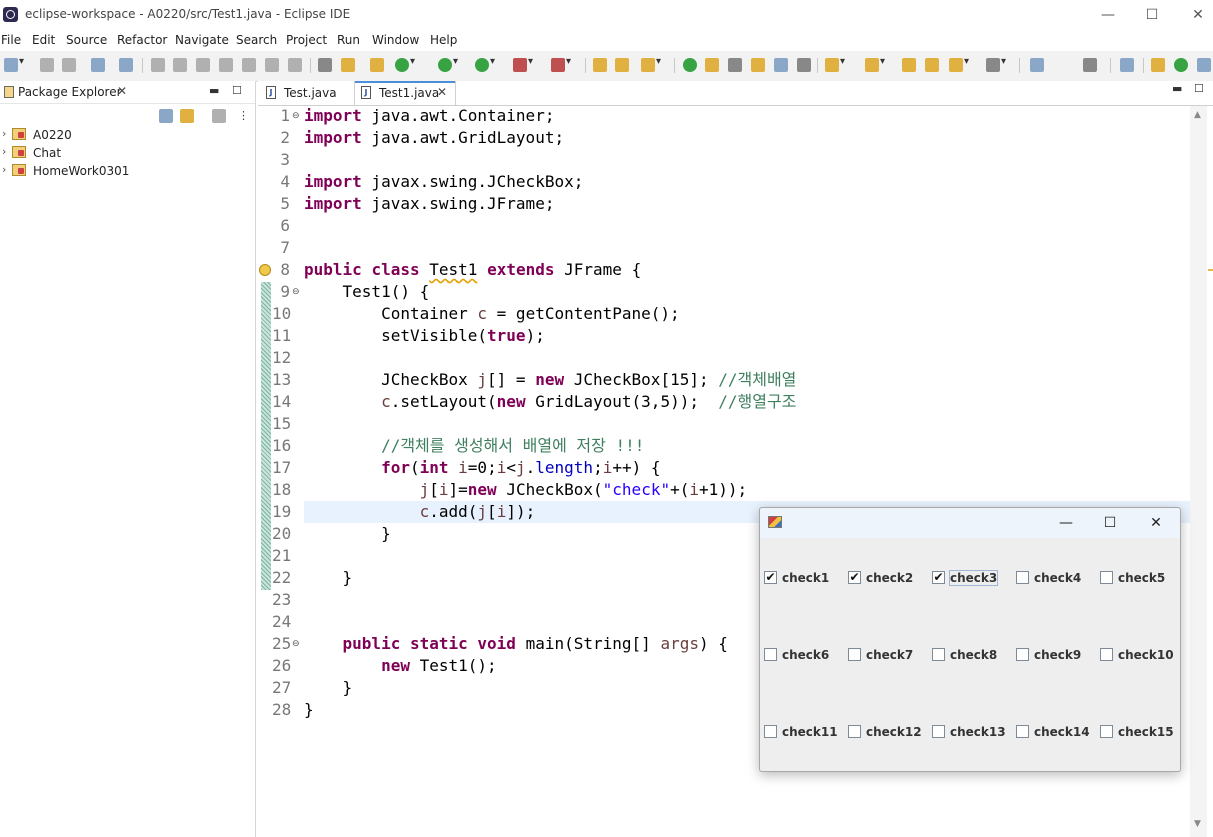 Image resolution: width=1213 pixels, height=837 pixels. Describe the element at coordinates (932, 65) in the screenshot. I see `forward-edit-icon` at that location.